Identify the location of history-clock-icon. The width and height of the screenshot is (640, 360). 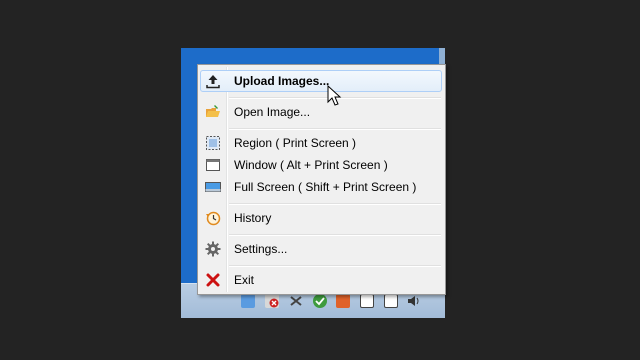
(213, 218).